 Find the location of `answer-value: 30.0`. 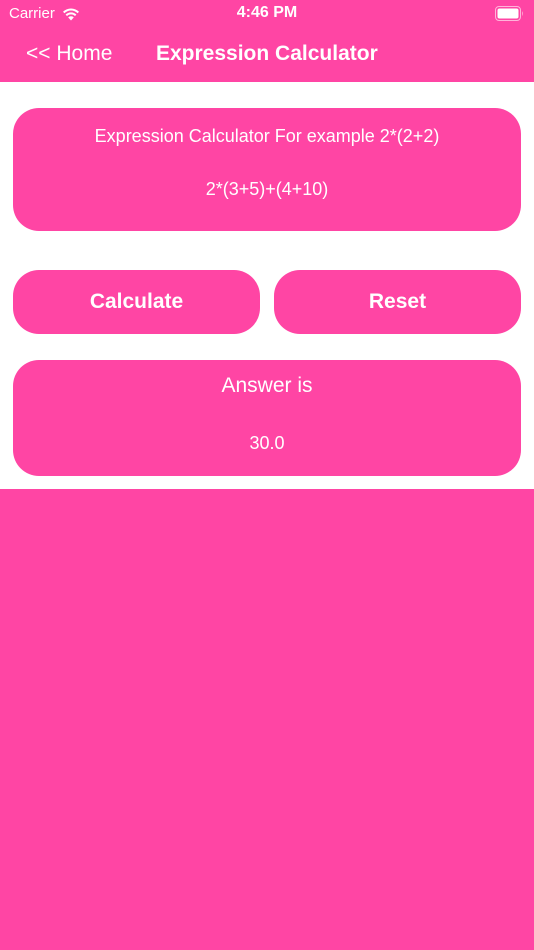

answer-value: 30.0 is located at coordinates (267, 443).